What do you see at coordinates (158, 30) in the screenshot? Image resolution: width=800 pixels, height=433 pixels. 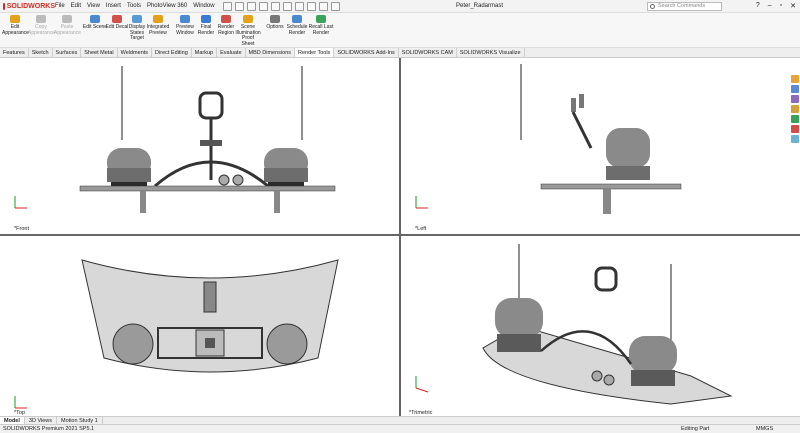 I see `ribbon-button-label: Integrated Preview` at bounding box center [158, 30].